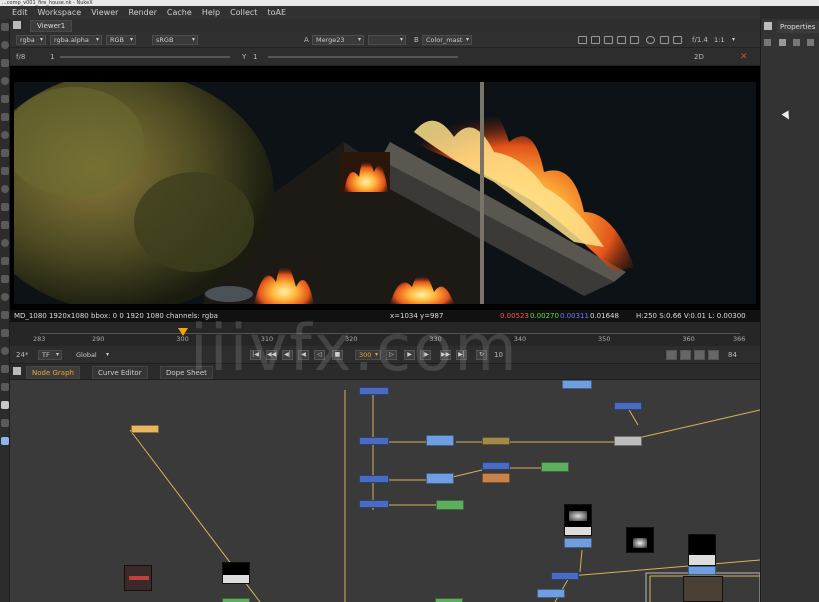  Describe the element at coordinates (183, 332) in the screenshot. I see `playhead-marker` at that location.